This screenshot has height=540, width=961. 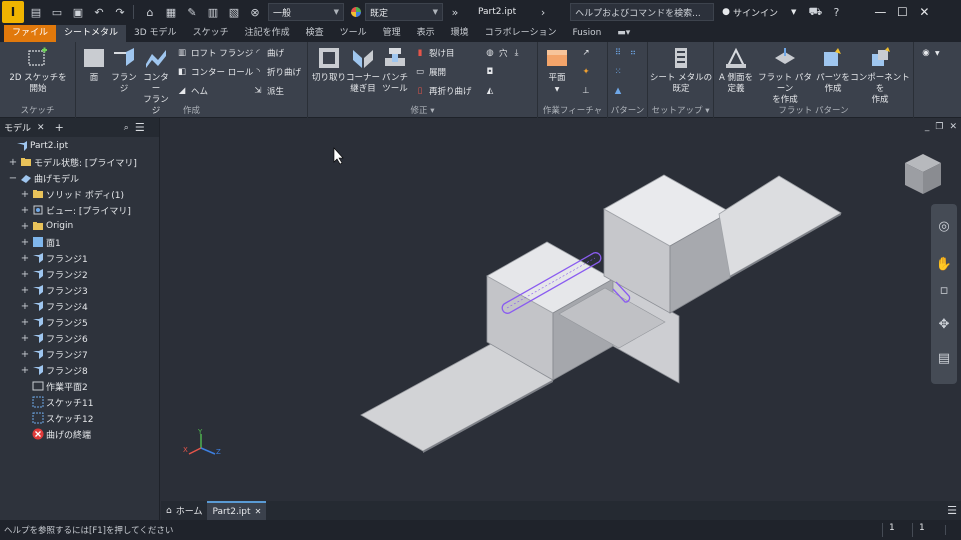 I want to click on bend-button: ◜ 曲げ, so click(x=268, y=53).